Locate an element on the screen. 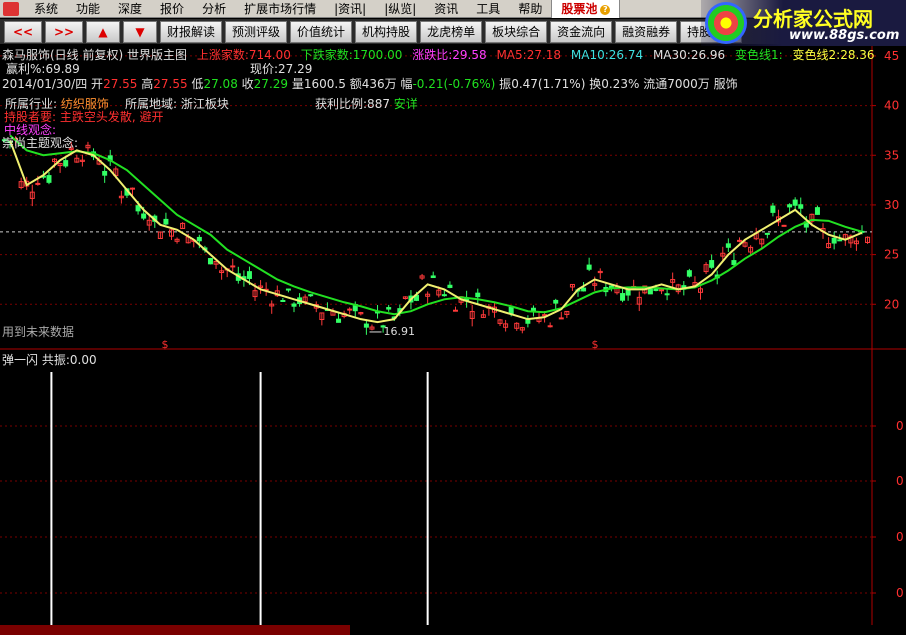 This screenshot has height=635, width=906. ma30-value: 26.96 is located at coordinates (708, 55).